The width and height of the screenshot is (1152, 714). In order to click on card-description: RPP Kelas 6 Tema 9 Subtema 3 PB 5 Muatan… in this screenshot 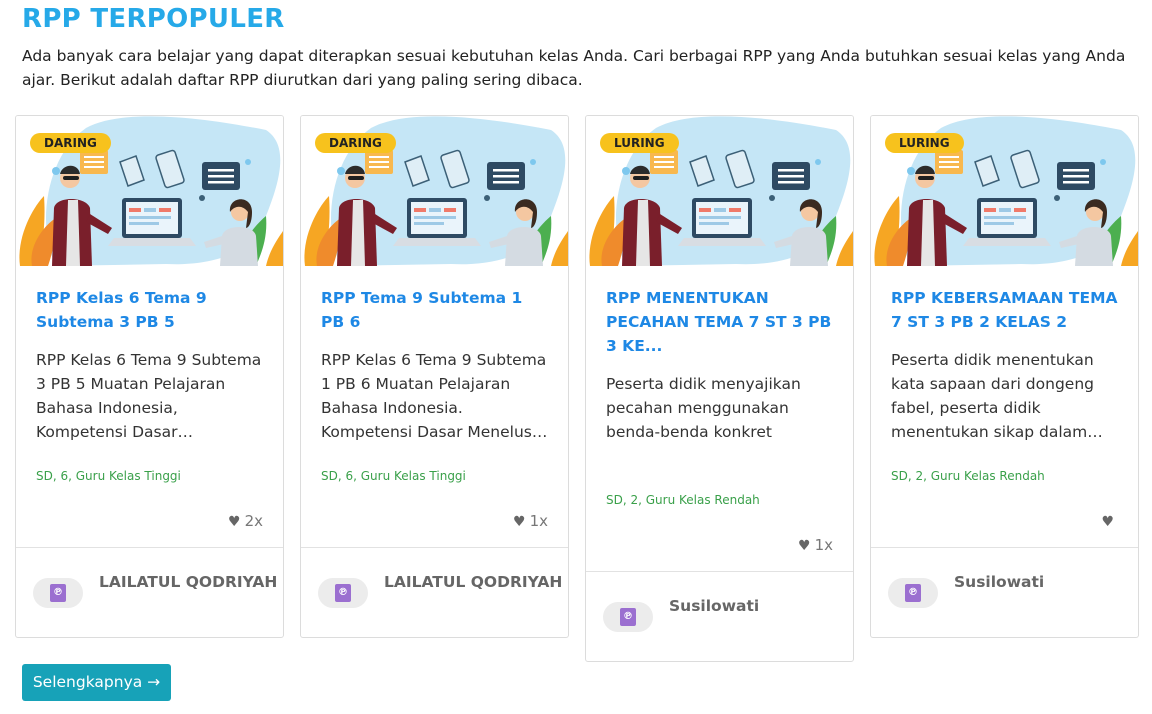, I will do `click(149, 396)`.